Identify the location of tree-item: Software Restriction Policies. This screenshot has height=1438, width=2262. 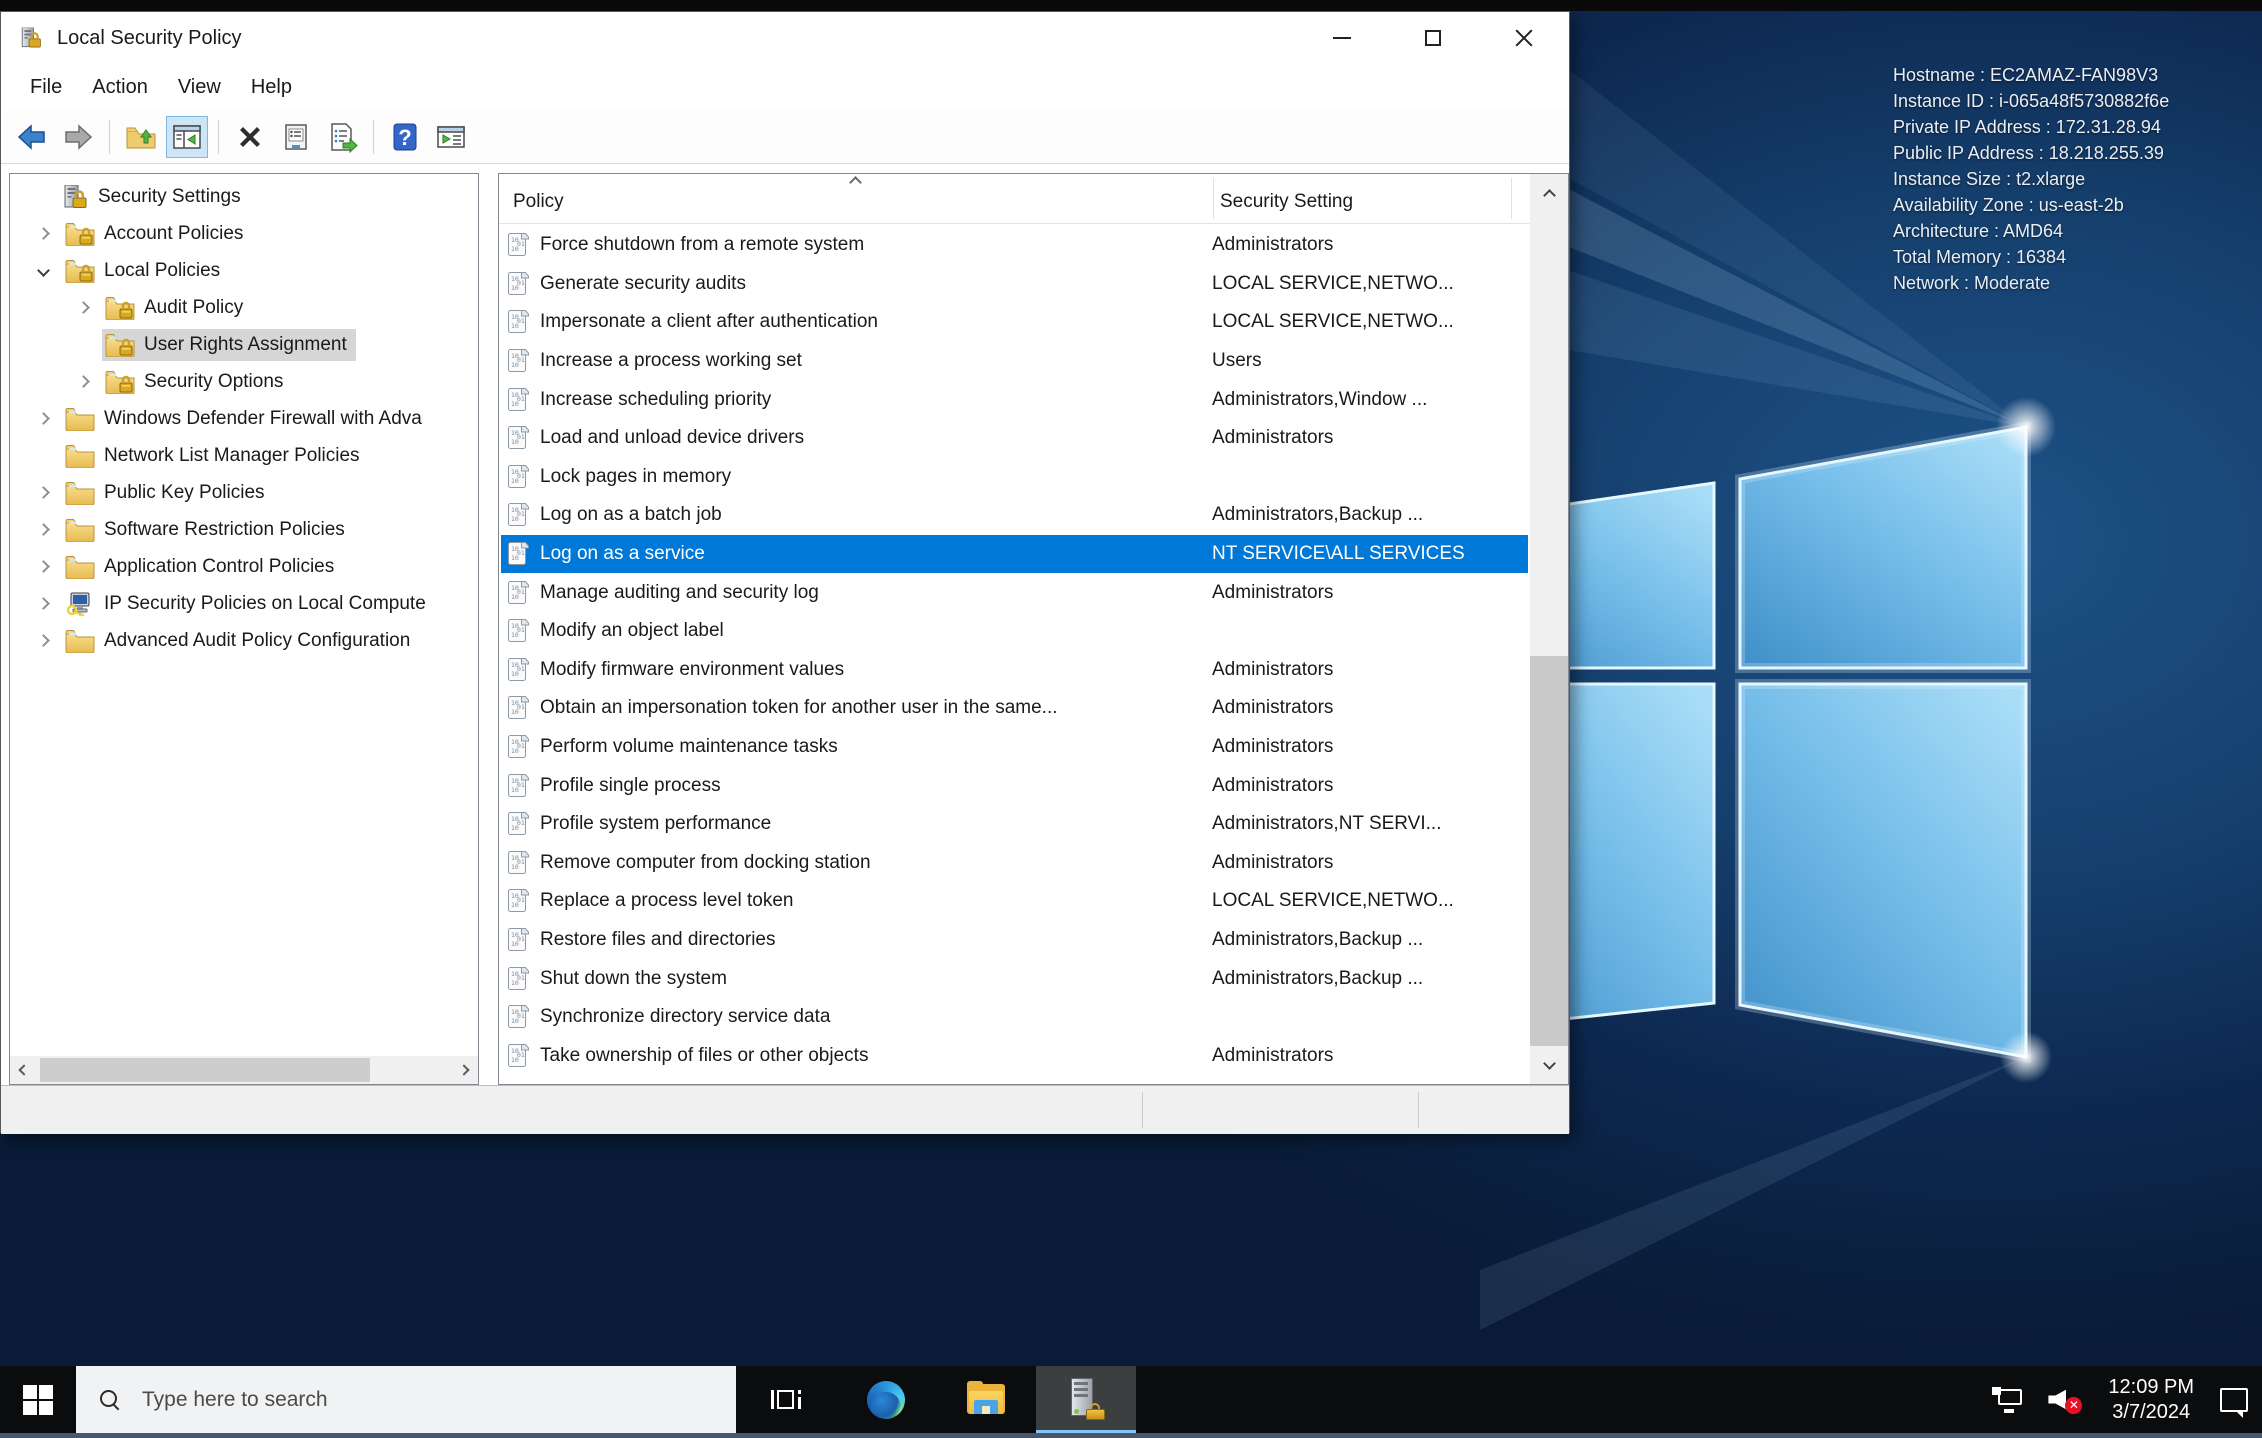
(244, 529).